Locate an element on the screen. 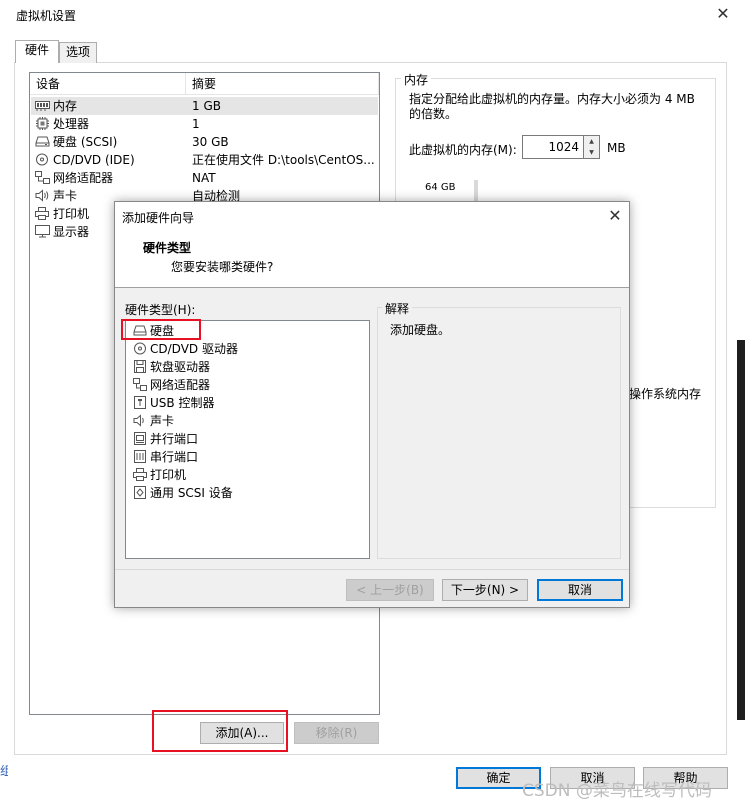 The image size is (745, 805). list-item-label: 网络适配器 is located at coordinates (180, 385).